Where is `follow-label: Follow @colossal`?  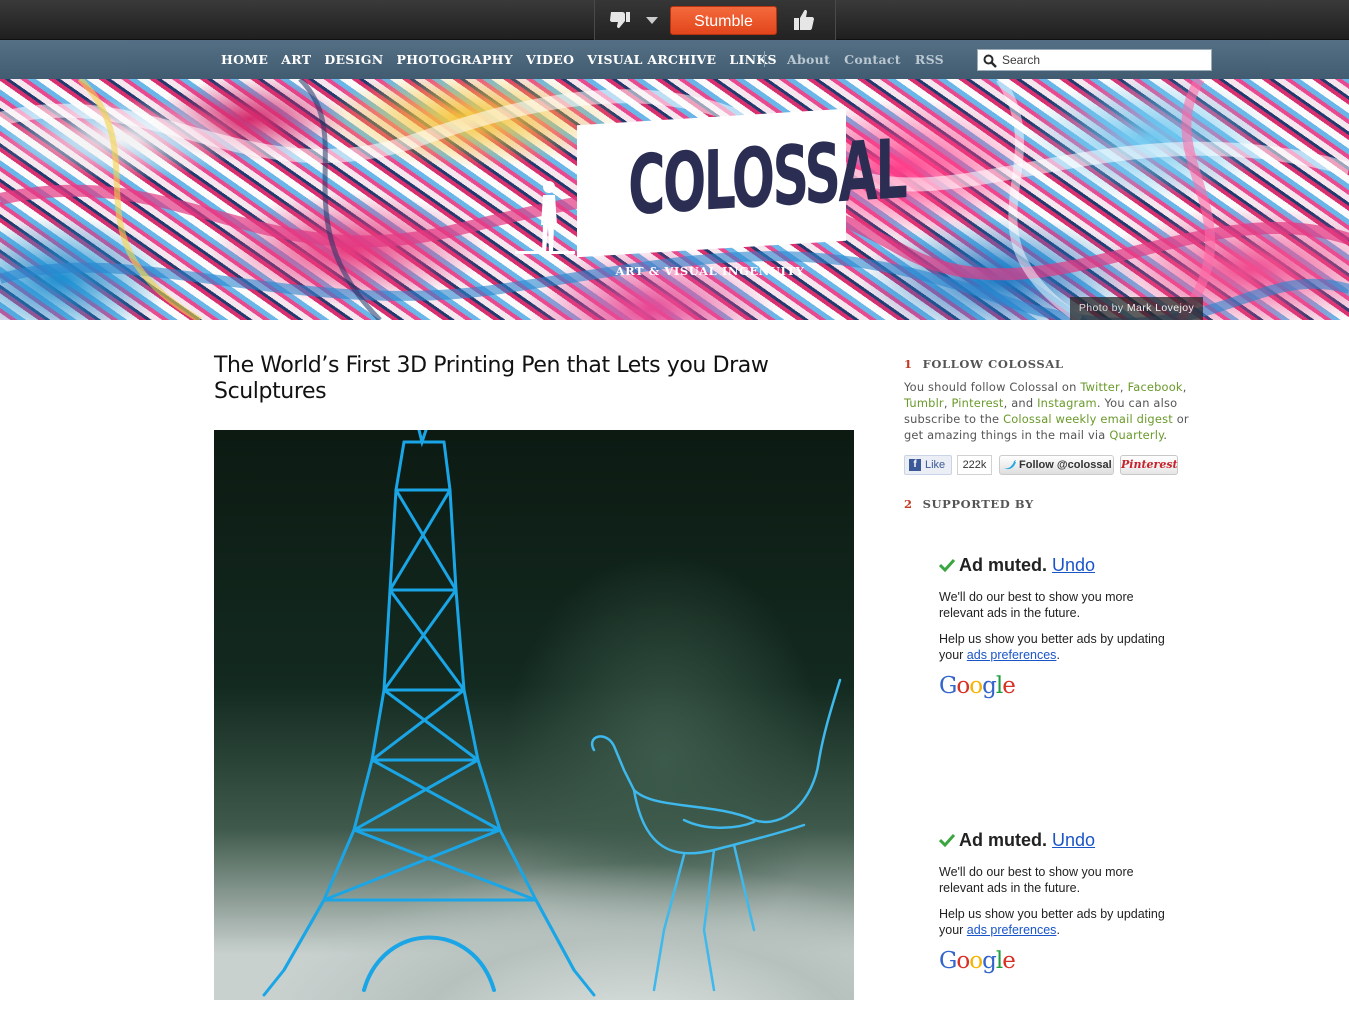
follow-label: Follow @colossal is located at coordinates (1065, 465).